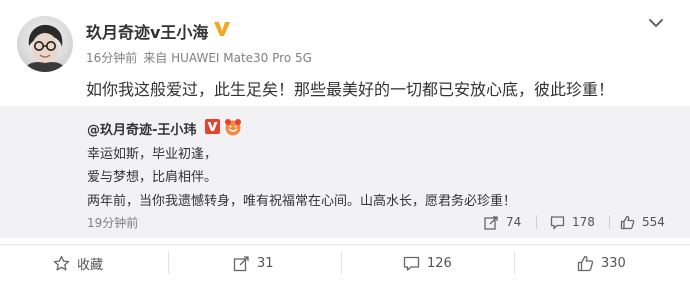 This screenshot has width=690, height=284. What do you see at coordinates (111, 58) in the screenshot?
I see `post-time: 16分钟前` at bounding box center [111, 58].